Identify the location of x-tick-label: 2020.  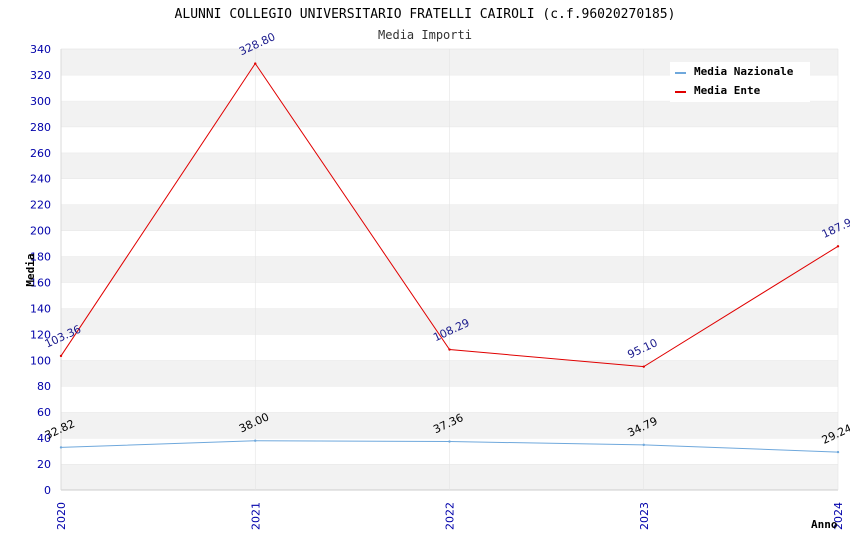
(61, 516).